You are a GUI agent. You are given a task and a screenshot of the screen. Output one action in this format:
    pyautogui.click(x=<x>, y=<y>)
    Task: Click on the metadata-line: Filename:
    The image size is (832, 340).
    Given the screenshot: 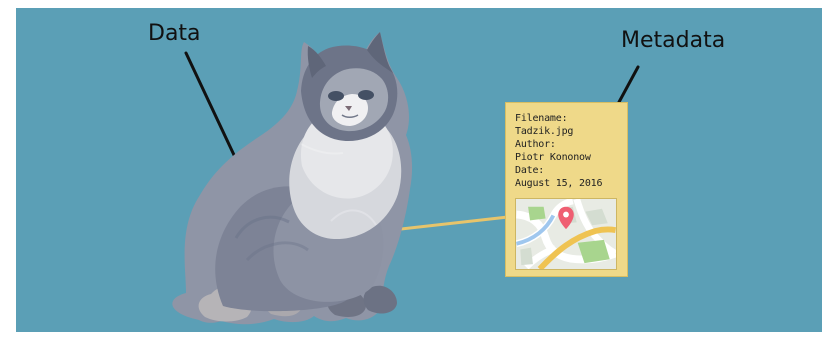 What is the action you would take?
    pyautogui.click(x=541, y=118)
    